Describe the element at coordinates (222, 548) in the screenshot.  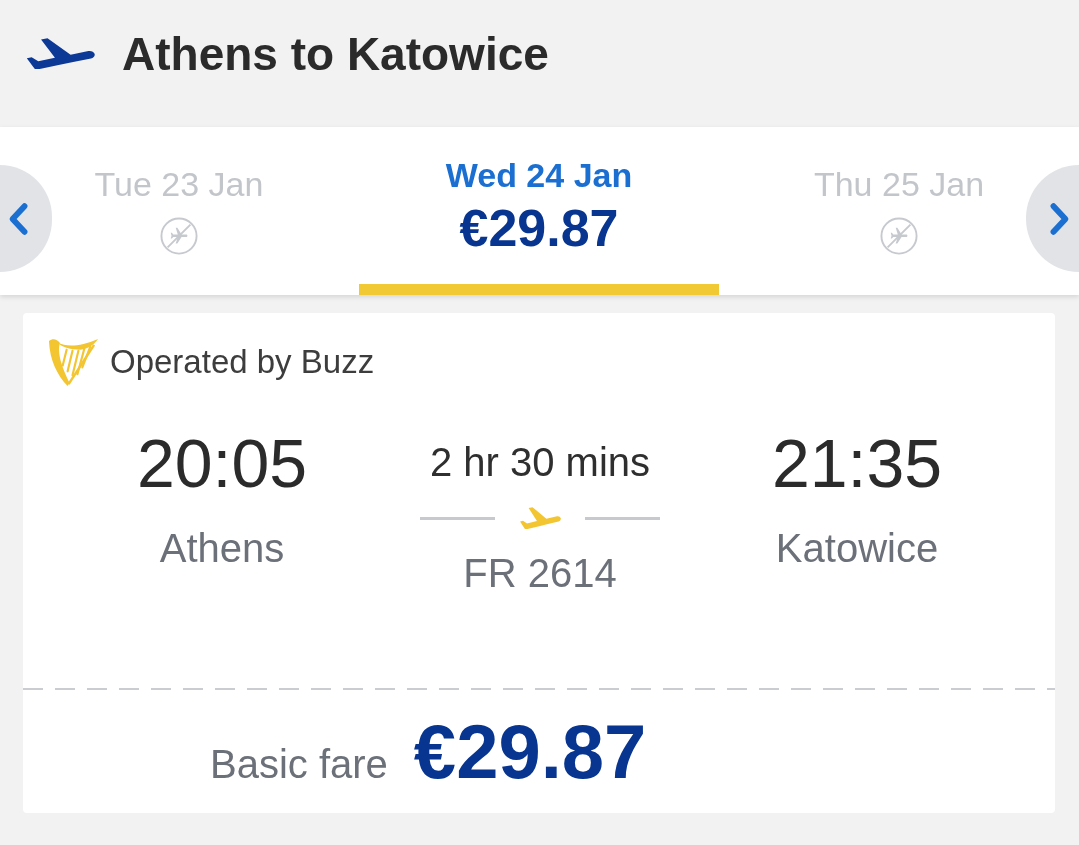
I see `departure-city: Athens` at that location.